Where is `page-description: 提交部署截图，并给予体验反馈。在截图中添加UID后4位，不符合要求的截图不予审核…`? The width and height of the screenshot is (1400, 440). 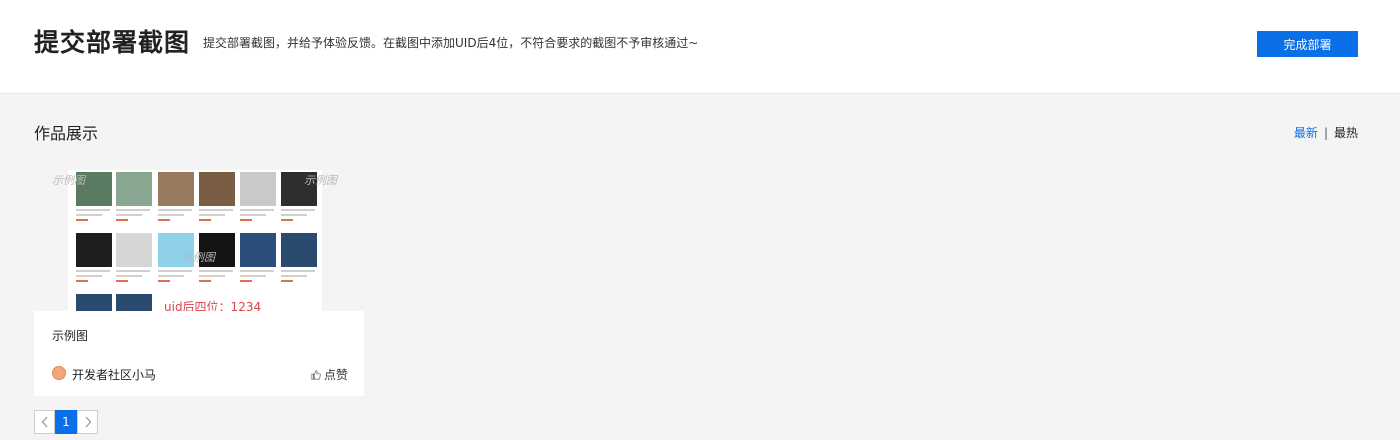 page-description: 提交部署截图，并给予体验反馈。在截图中添加UID后4位，不符合要求的截图不予审核… is located at coordinates (451, 43).